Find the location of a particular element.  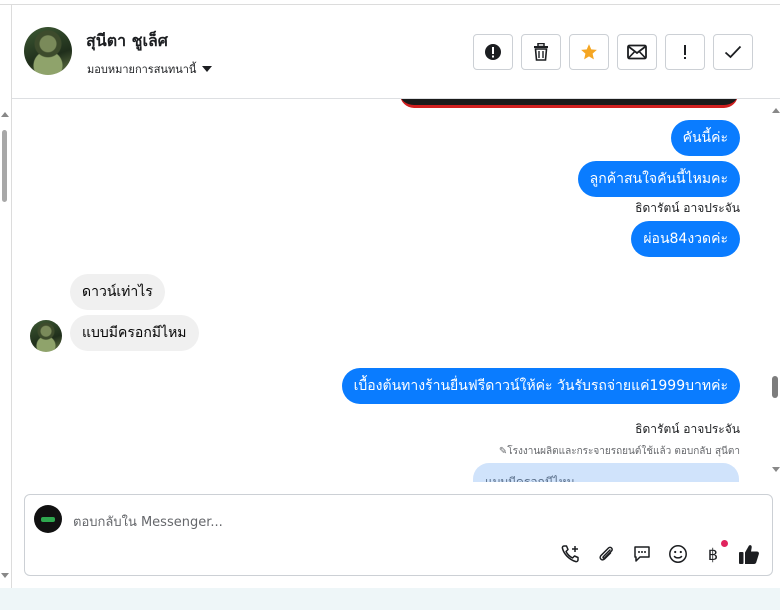

phone-add-icon is located at coordinates (570, 554).